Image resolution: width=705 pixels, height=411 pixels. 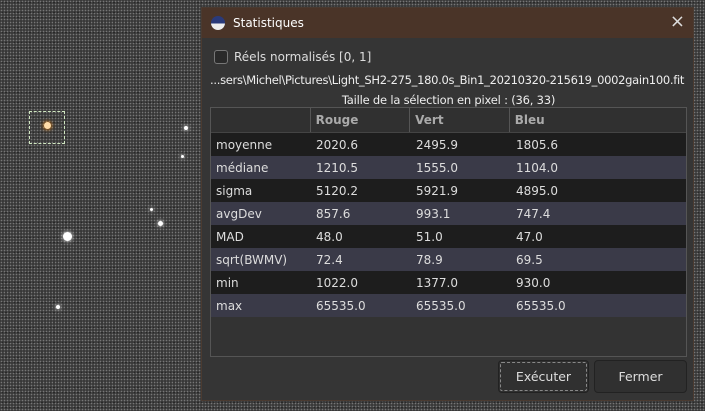 What do you see at coordinates (218, 23) in the screenshot?
I see `app-logo-icon` at bounding box center [218, 23].